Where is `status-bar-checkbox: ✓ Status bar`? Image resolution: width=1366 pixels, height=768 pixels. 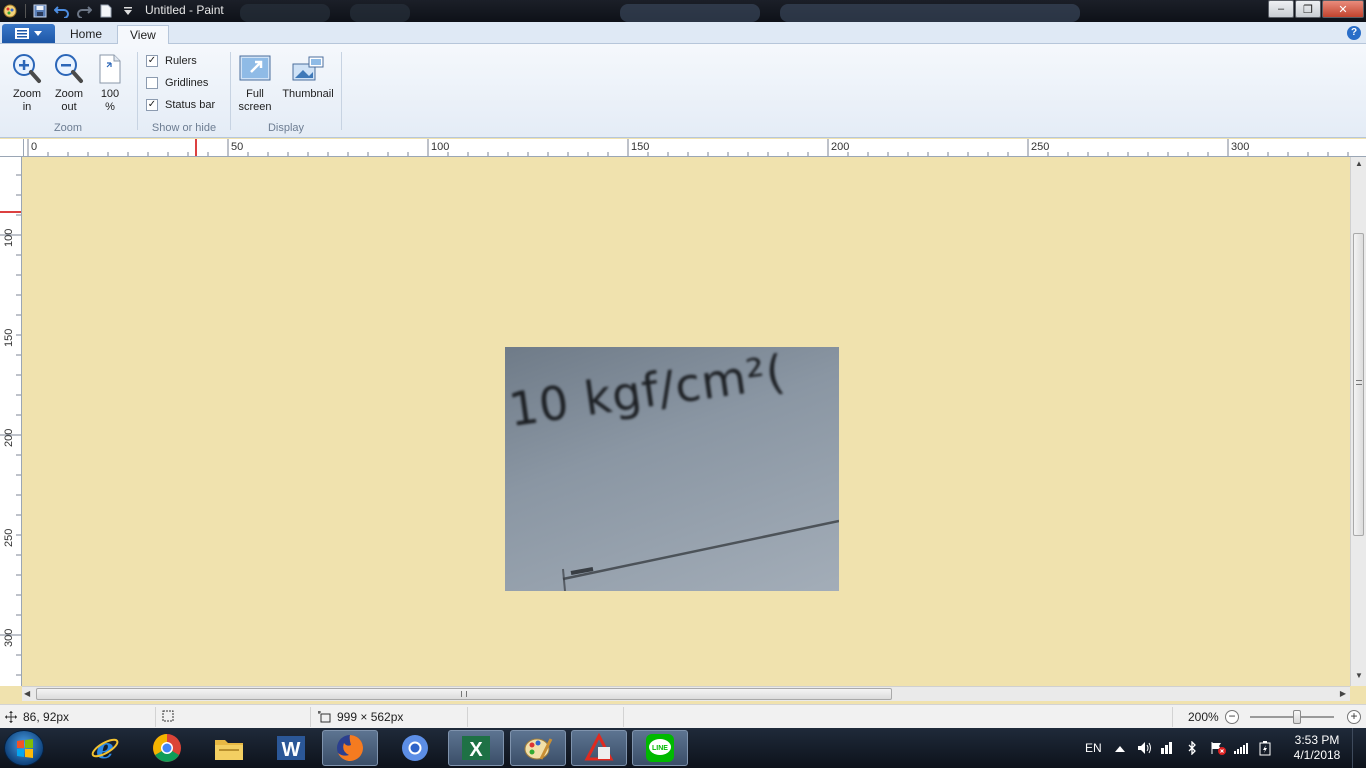
status-bar-checkbox: ✓ Status bar is located at coordinates (180, 105).